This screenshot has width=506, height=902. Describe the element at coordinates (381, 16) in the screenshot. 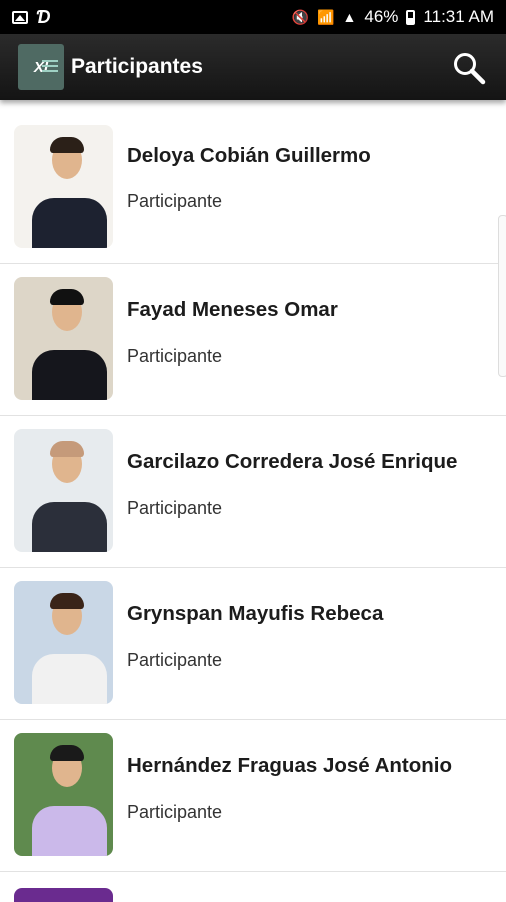

I see `battery-percent: 46%` at that location.